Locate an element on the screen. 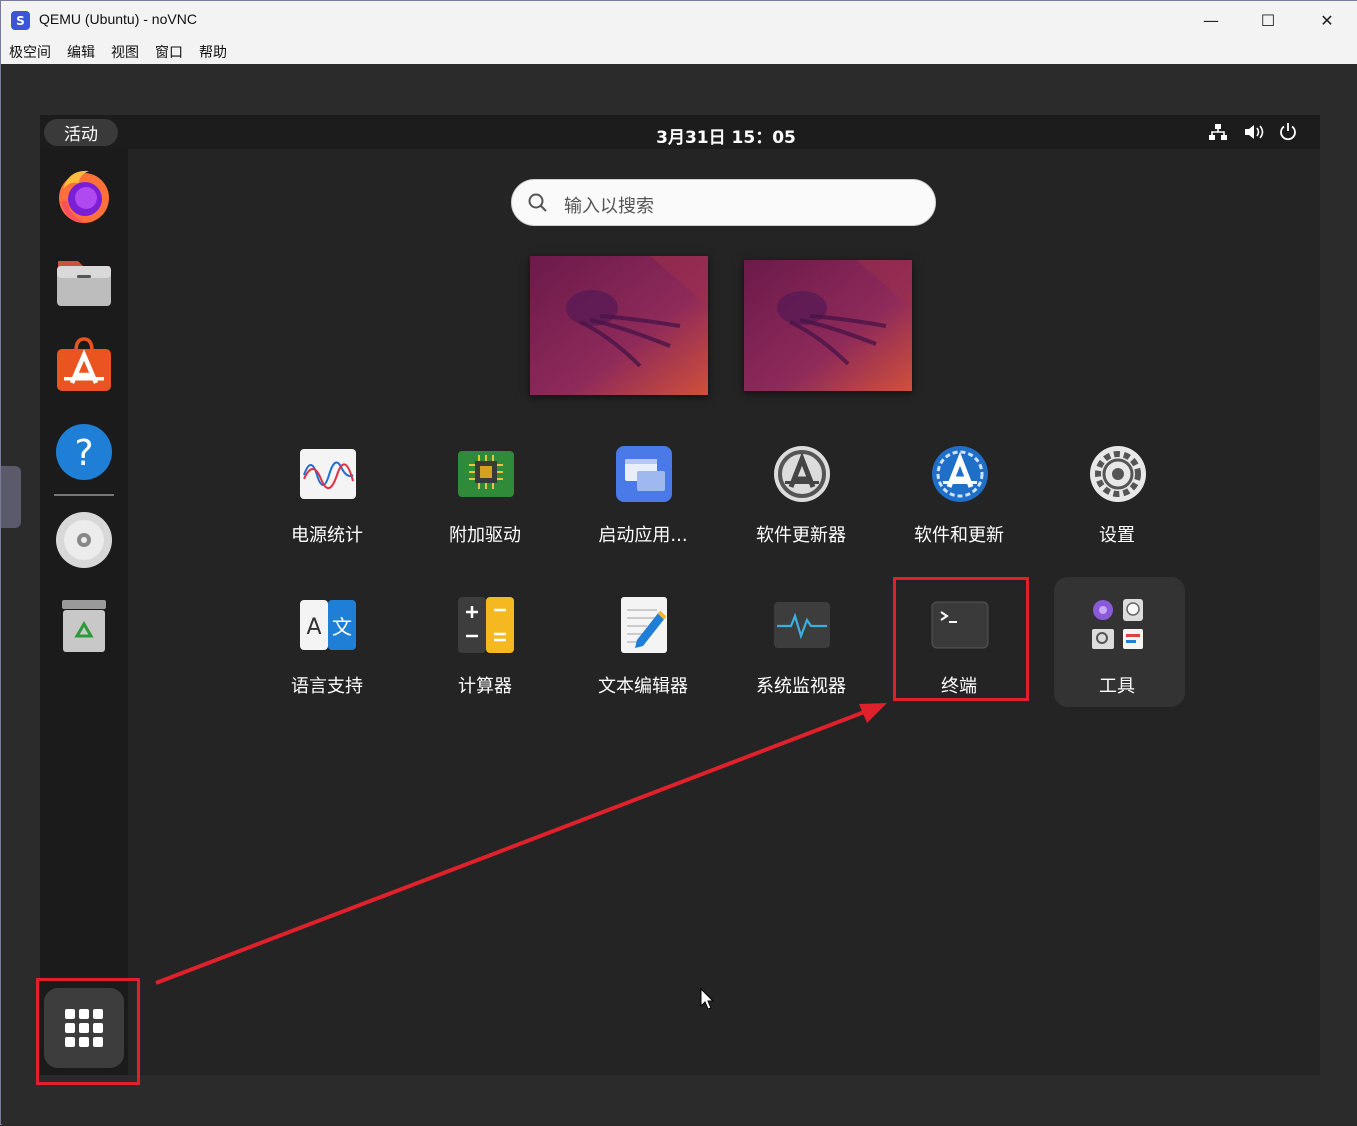 Image resolution: width=1357 pixels, height=1126 pixels. mouse-cursor is located at coordinates (708, 1001).